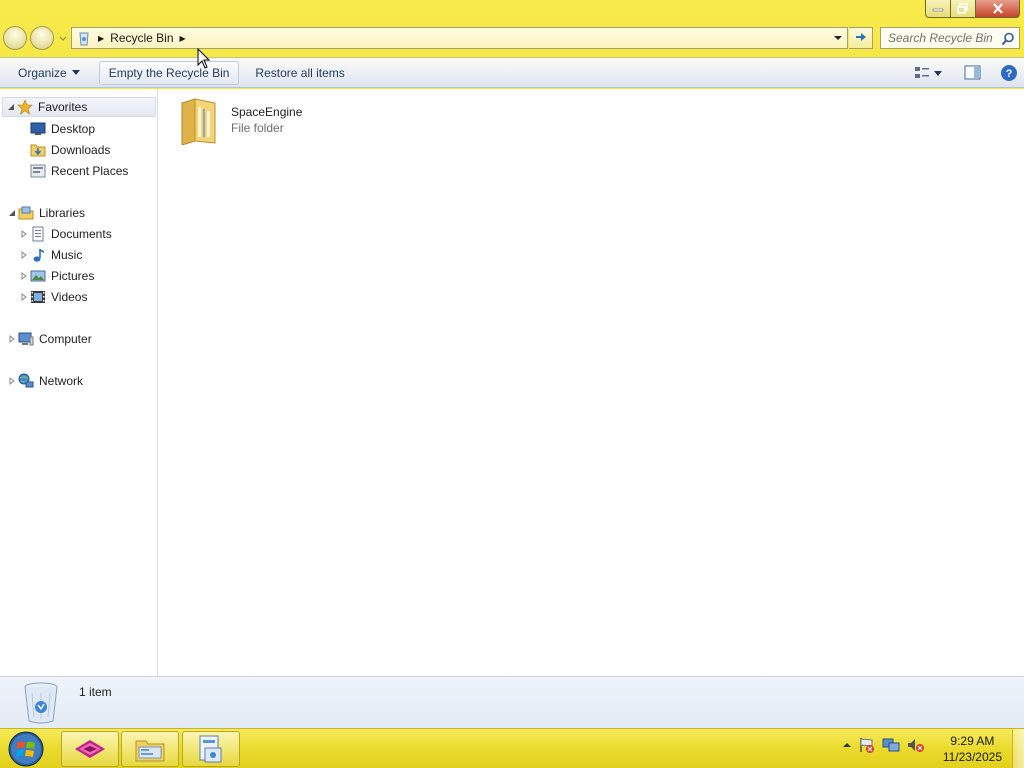  I want to click on restore-all-items-button: Restore all items, so click(299, 73).